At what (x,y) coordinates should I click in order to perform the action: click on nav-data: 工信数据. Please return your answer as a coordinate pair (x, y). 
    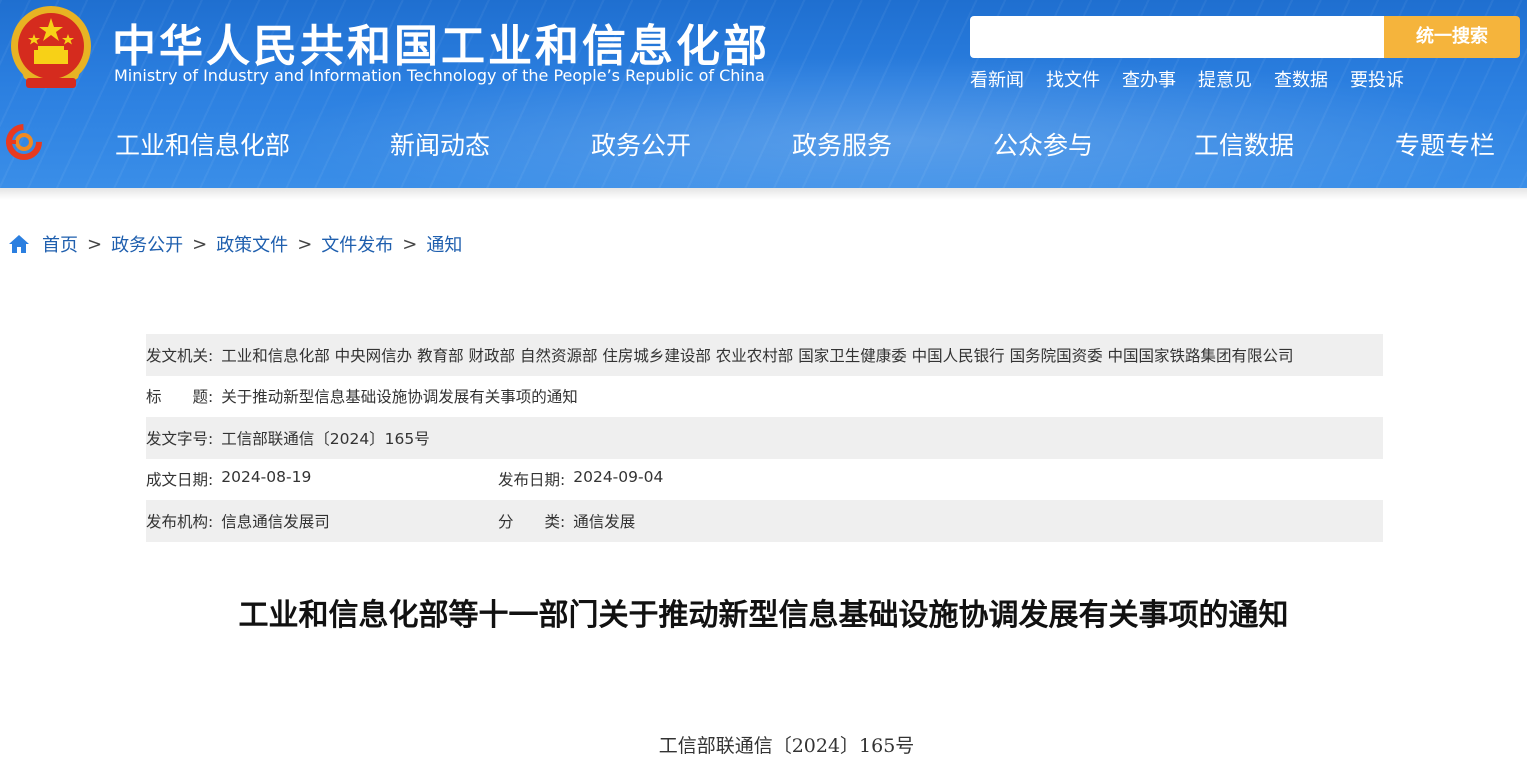
    Looking at the image, I should click on (1244, 144).